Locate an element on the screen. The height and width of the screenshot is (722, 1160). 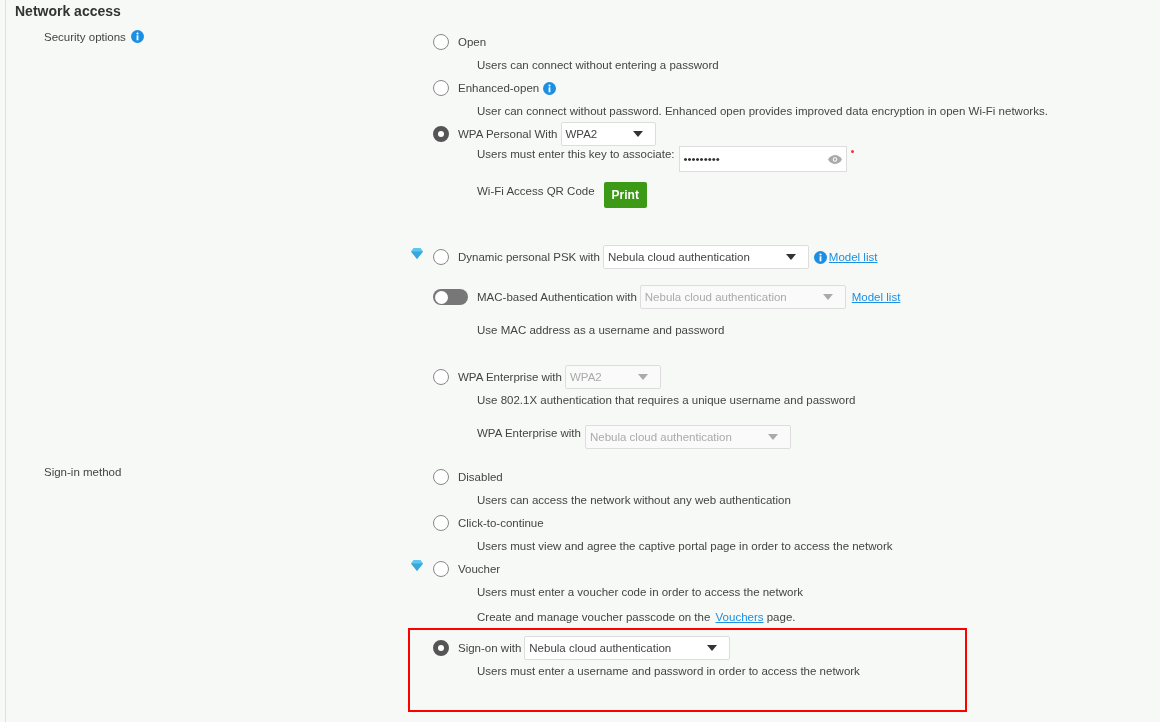
option-label: Disabled is located at coordinates (480, 477).